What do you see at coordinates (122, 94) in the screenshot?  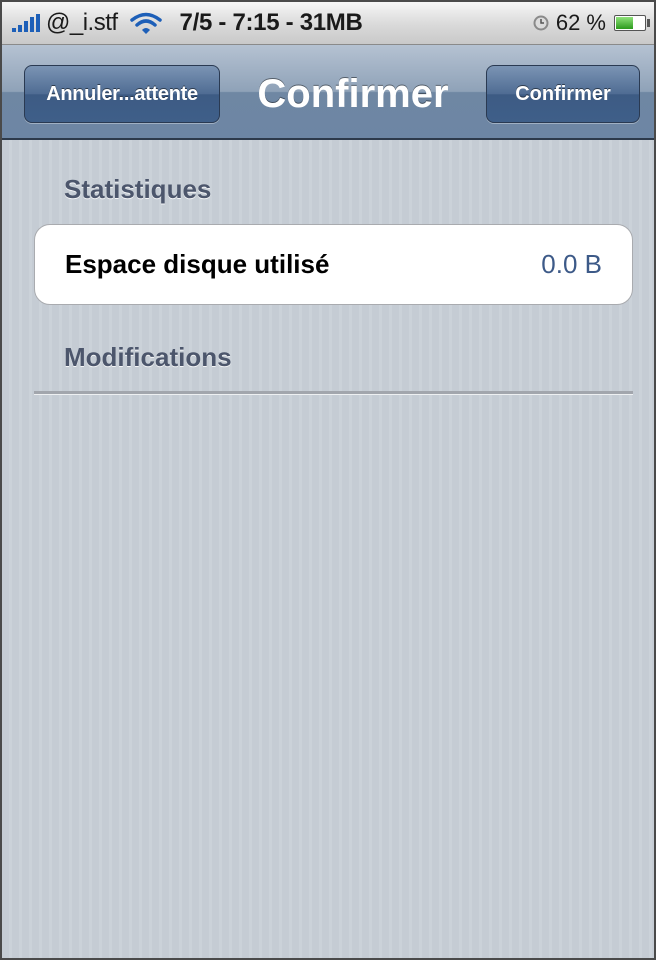 I see `cancel-wait-button: Annuler...attente` at bounding box center [122, 94].